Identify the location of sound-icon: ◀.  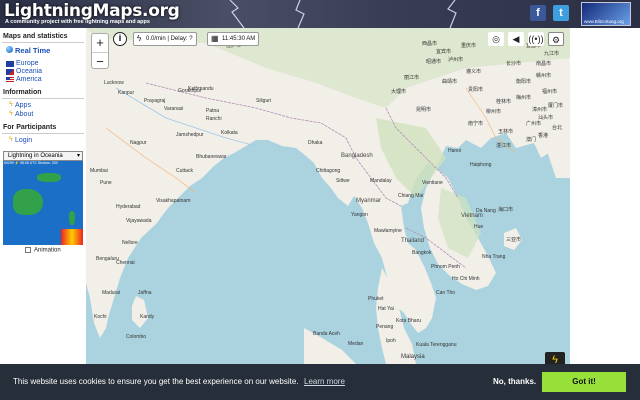
(516, 39).